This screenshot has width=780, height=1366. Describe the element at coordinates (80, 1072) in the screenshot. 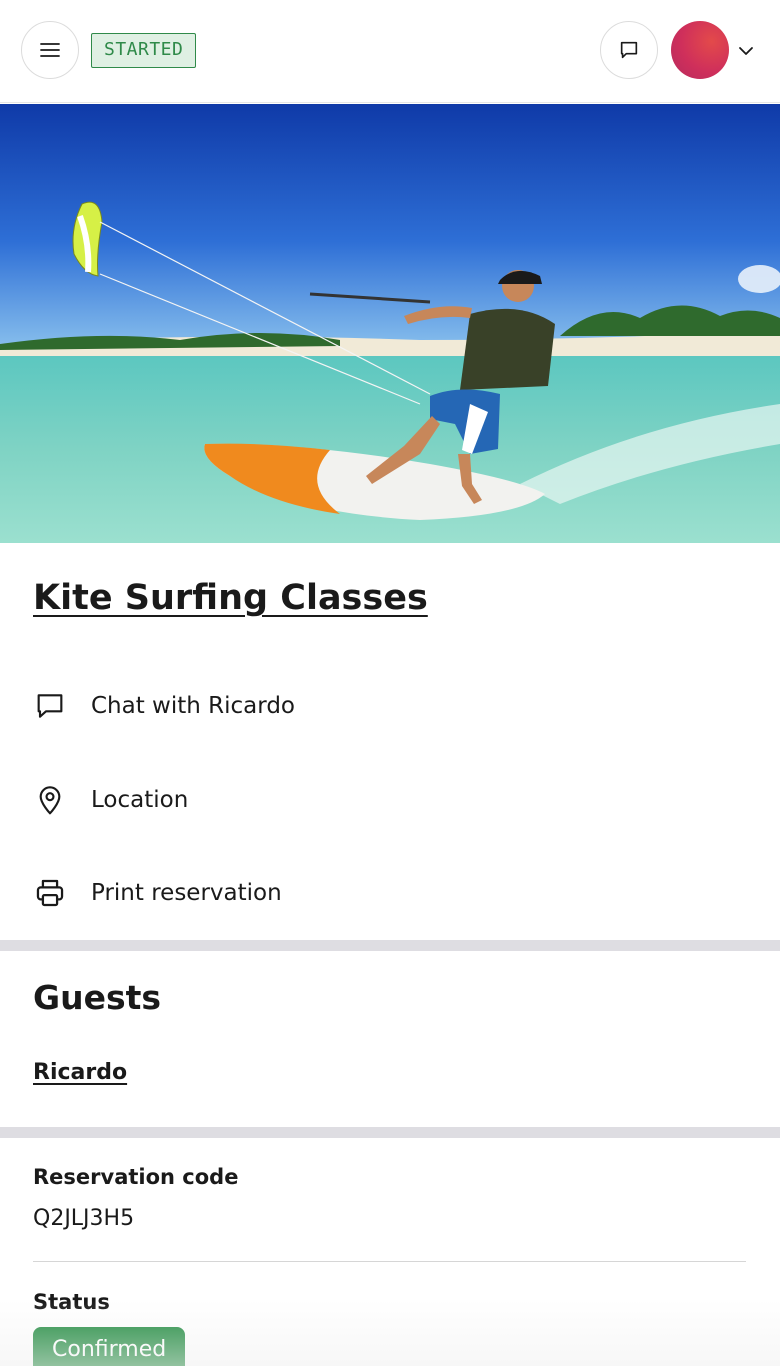

I see `guest-name-link: Ricardo` at that location.